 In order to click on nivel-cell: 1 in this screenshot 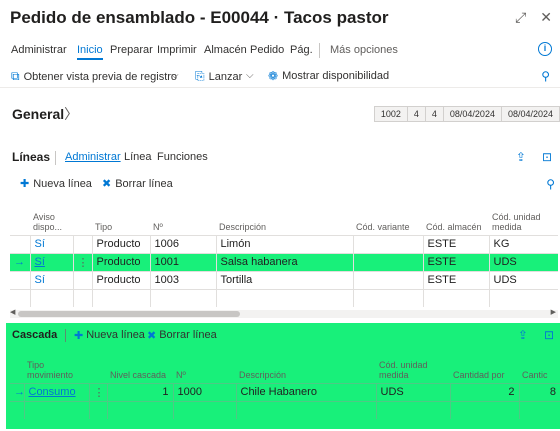, I will do `click(139, 391)`.